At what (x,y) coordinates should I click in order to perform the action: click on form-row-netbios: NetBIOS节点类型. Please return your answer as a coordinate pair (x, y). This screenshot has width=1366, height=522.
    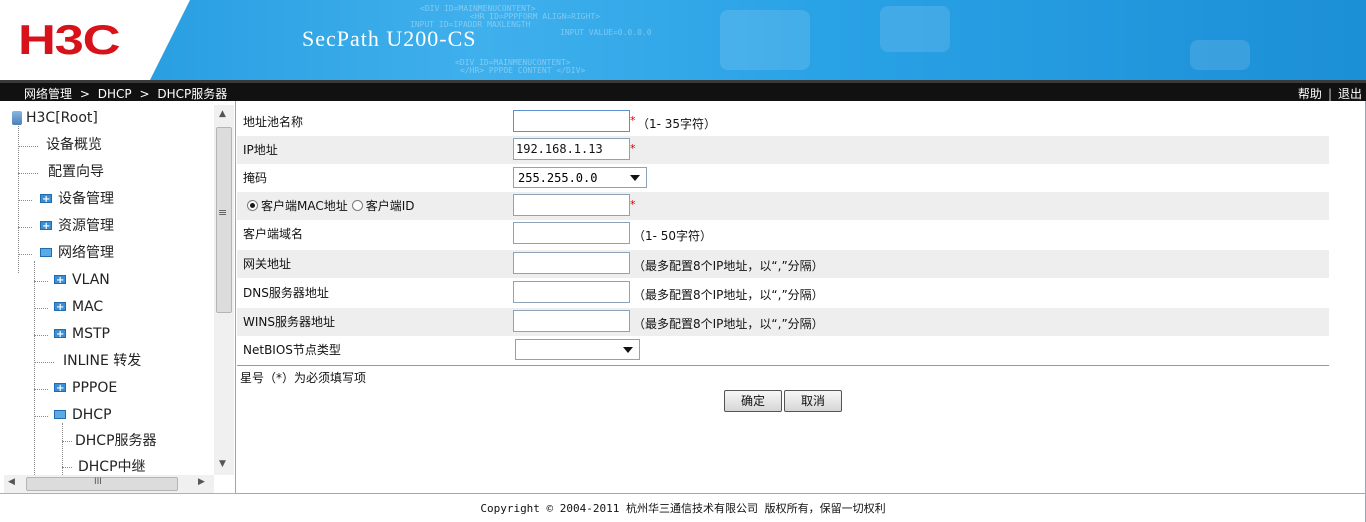
    Looking at the image, I should click on (783, 350).